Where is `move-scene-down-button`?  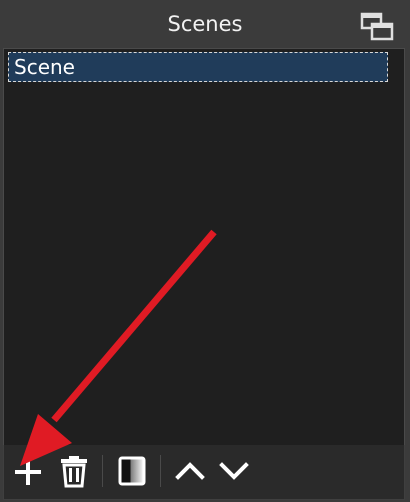
move-scene-down-button is located at coordinates (234, 471).